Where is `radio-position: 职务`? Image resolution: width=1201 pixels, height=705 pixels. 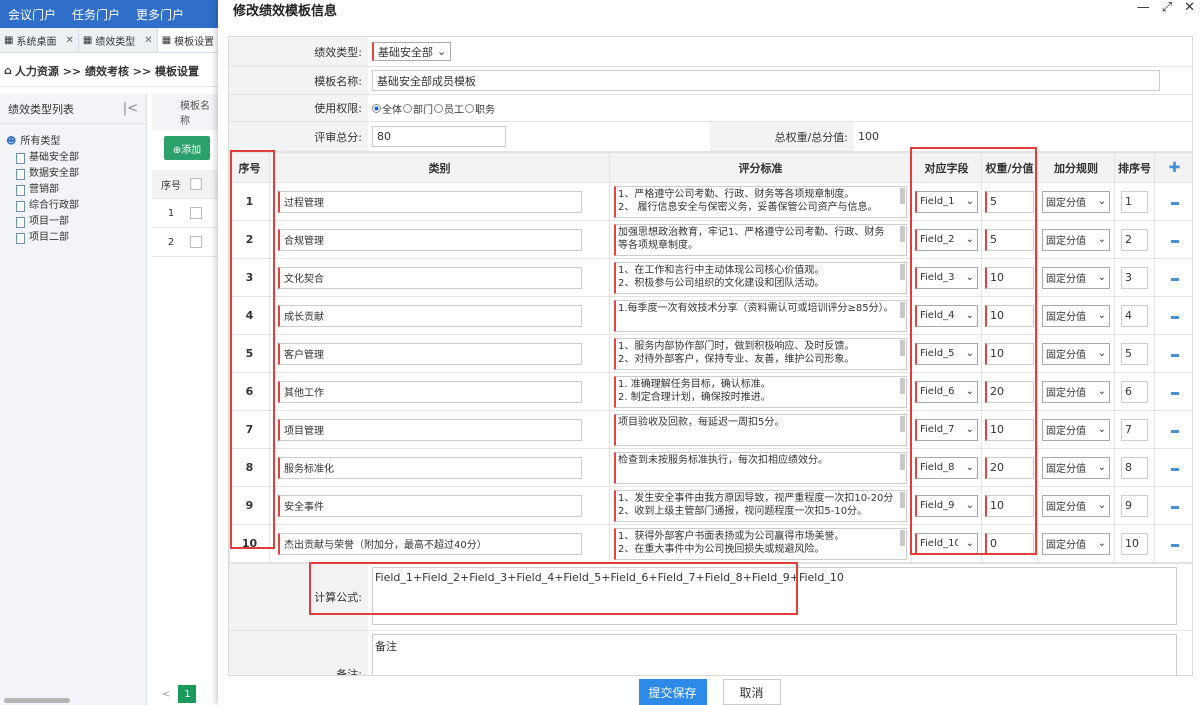
radio-position: 职务 is located at coordinates (480, 108).